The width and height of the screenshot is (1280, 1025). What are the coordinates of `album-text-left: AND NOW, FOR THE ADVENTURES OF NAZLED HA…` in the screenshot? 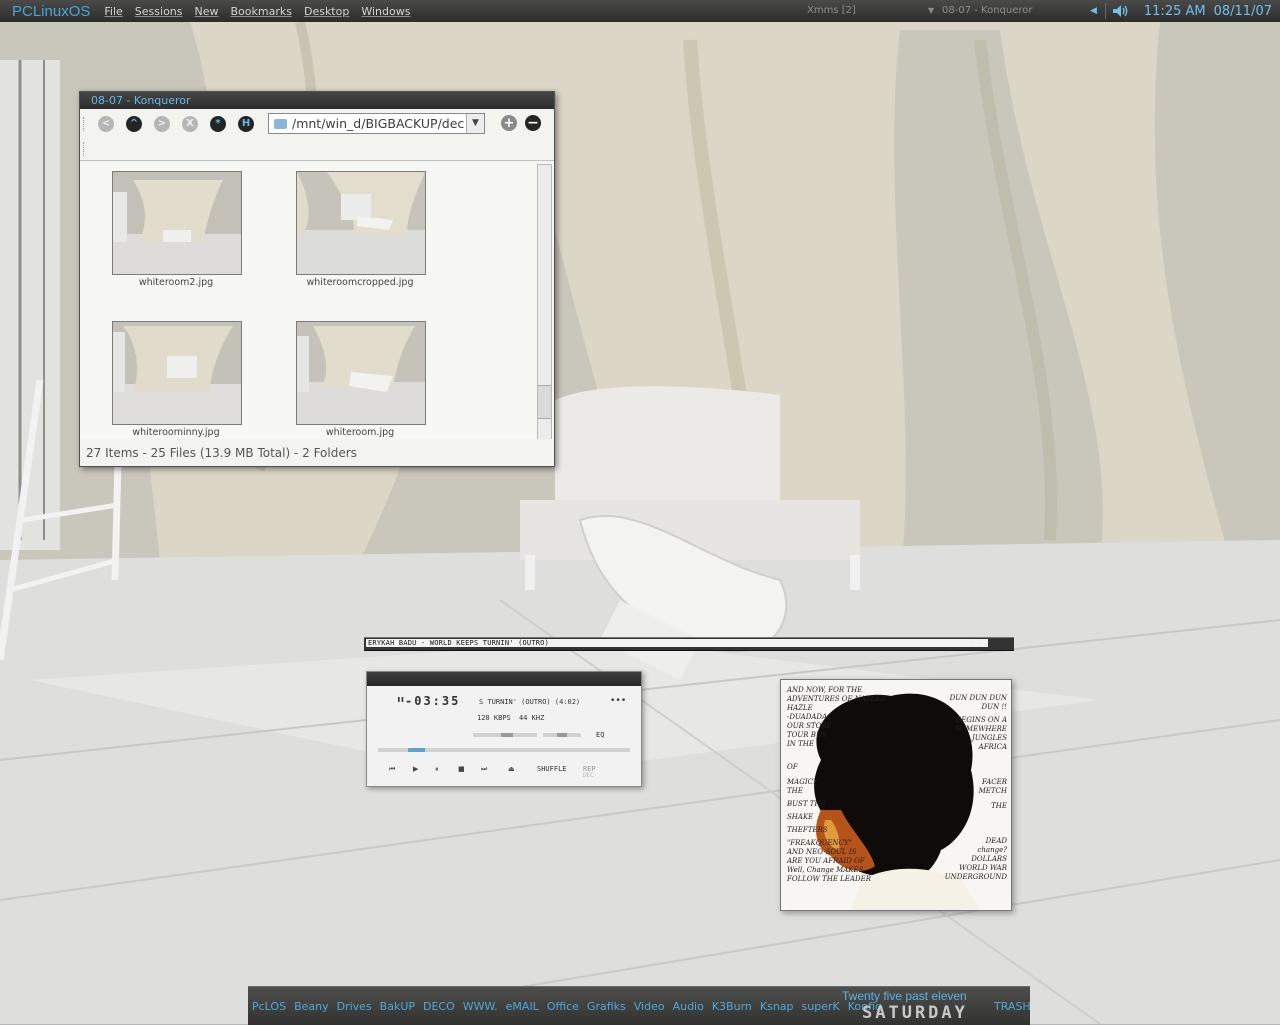 It's located at (837, 784).